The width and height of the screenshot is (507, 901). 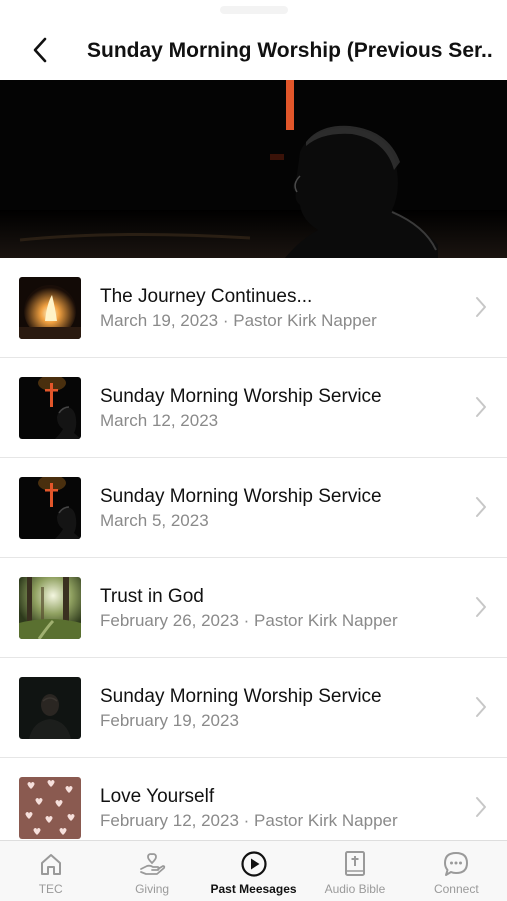 What do you see at coordinates (50, 608) in the screenshot?
I see `sermon-thumbnail-forest` at bounding box center [50, 608].